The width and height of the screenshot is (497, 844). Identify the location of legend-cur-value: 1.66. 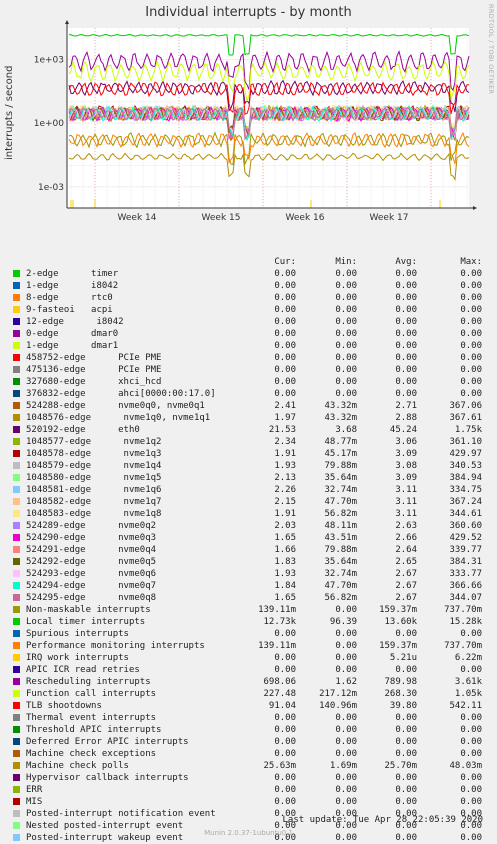
(285, 550).